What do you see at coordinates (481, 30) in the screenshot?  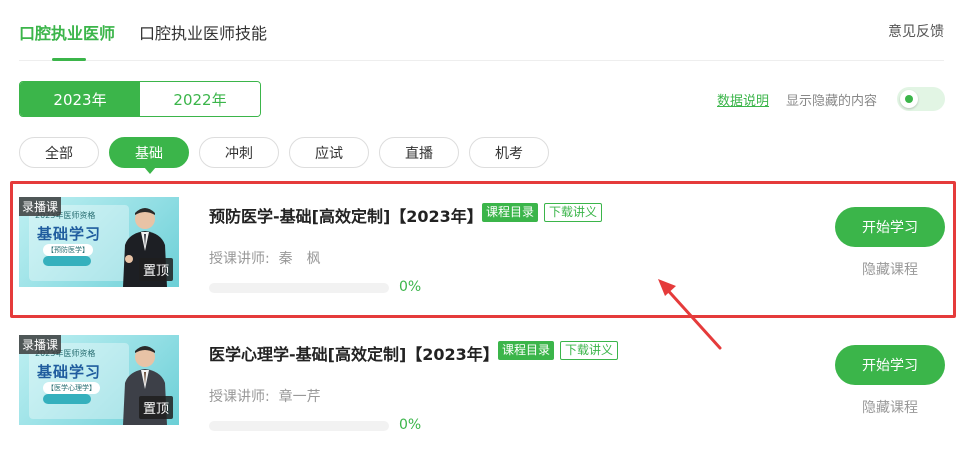 I see `top-tab-bar: 口腔执业医师 口腔执业医师技能 意见反馈` at bounding box center [481, 30].